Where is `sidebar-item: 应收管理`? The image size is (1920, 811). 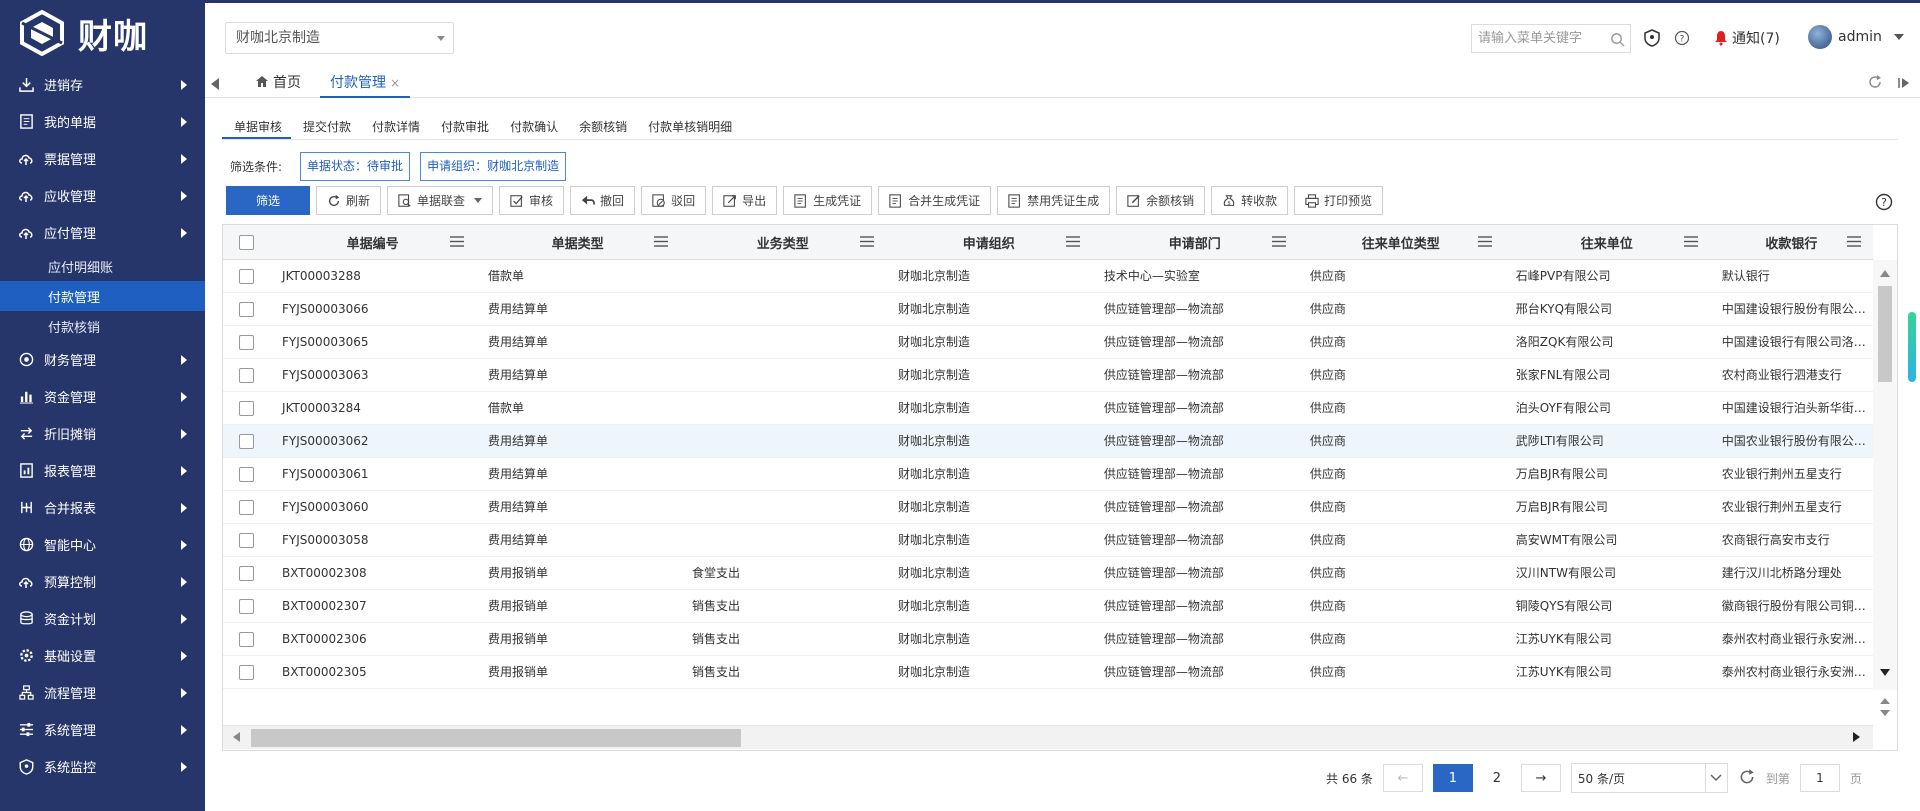 sidebar-item: 应收管理 is located at coordinates (102, 195).